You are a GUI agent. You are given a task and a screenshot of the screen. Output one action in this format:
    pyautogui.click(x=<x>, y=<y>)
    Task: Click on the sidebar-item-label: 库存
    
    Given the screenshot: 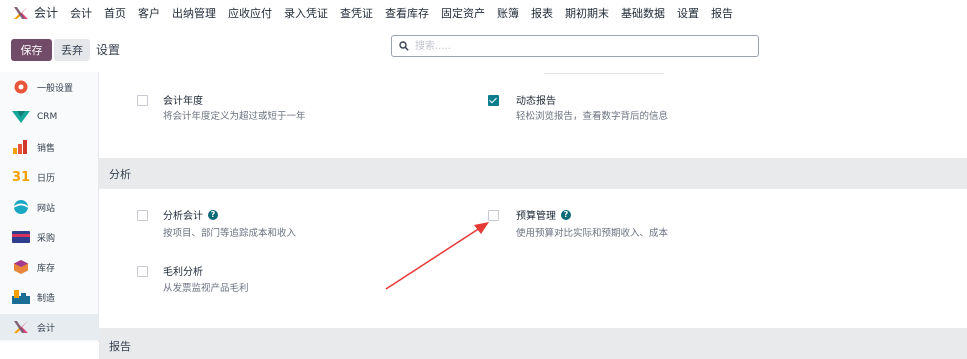 What is the action you would take?
    pyautogui.click(x=46, y=268)
    